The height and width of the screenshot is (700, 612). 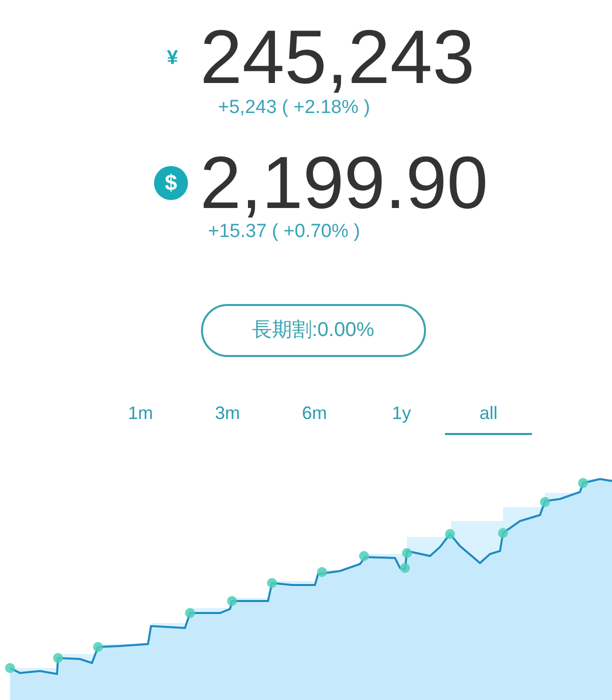 What do you see at coordinates (284, 232) in the screenshot?
I see `balance-change: +15.37 ( +0.70% )` at bounding box center [284, 232].